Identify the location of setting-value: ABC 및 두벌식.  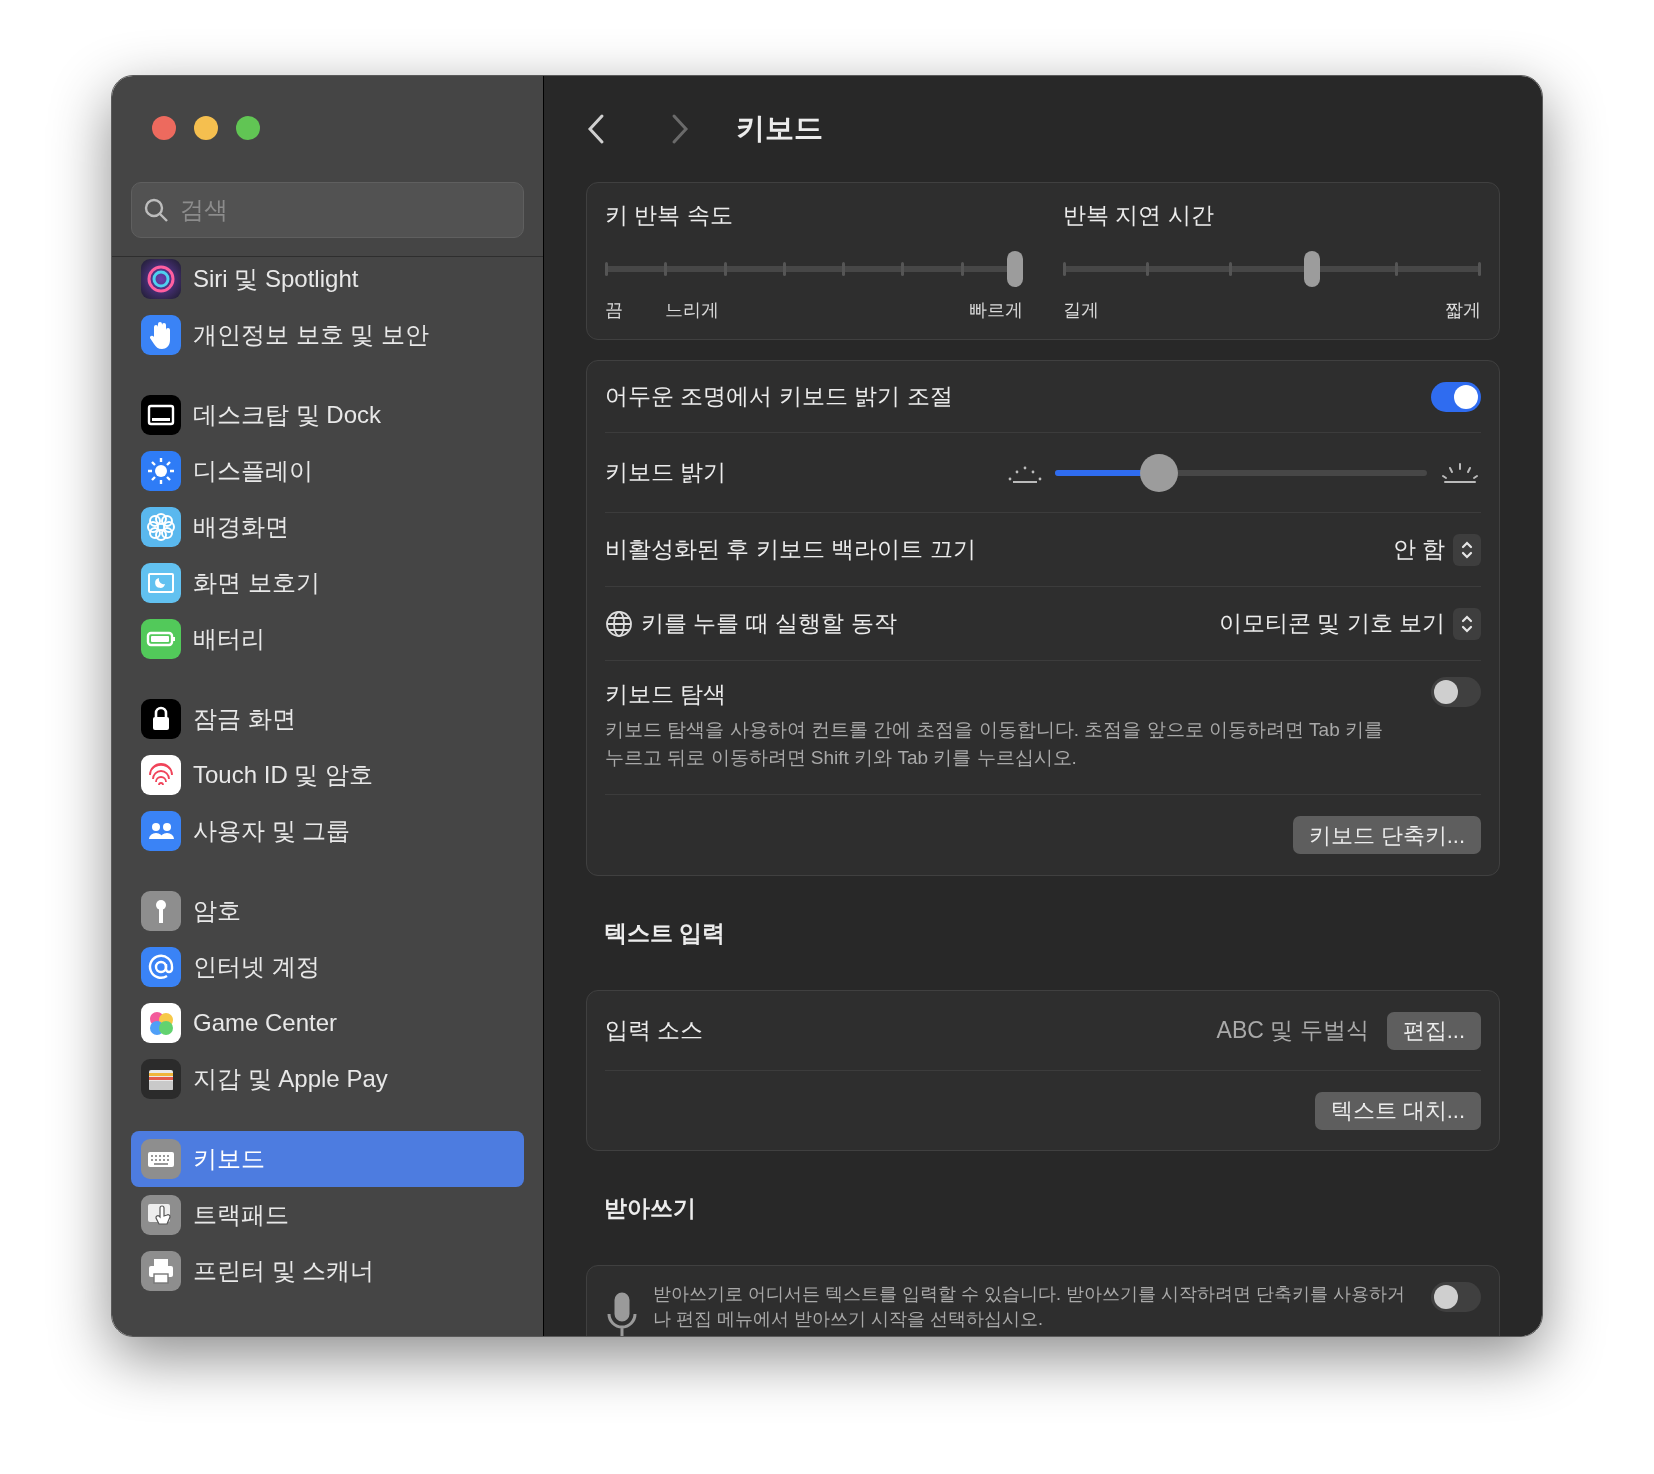
(1292, 1031).